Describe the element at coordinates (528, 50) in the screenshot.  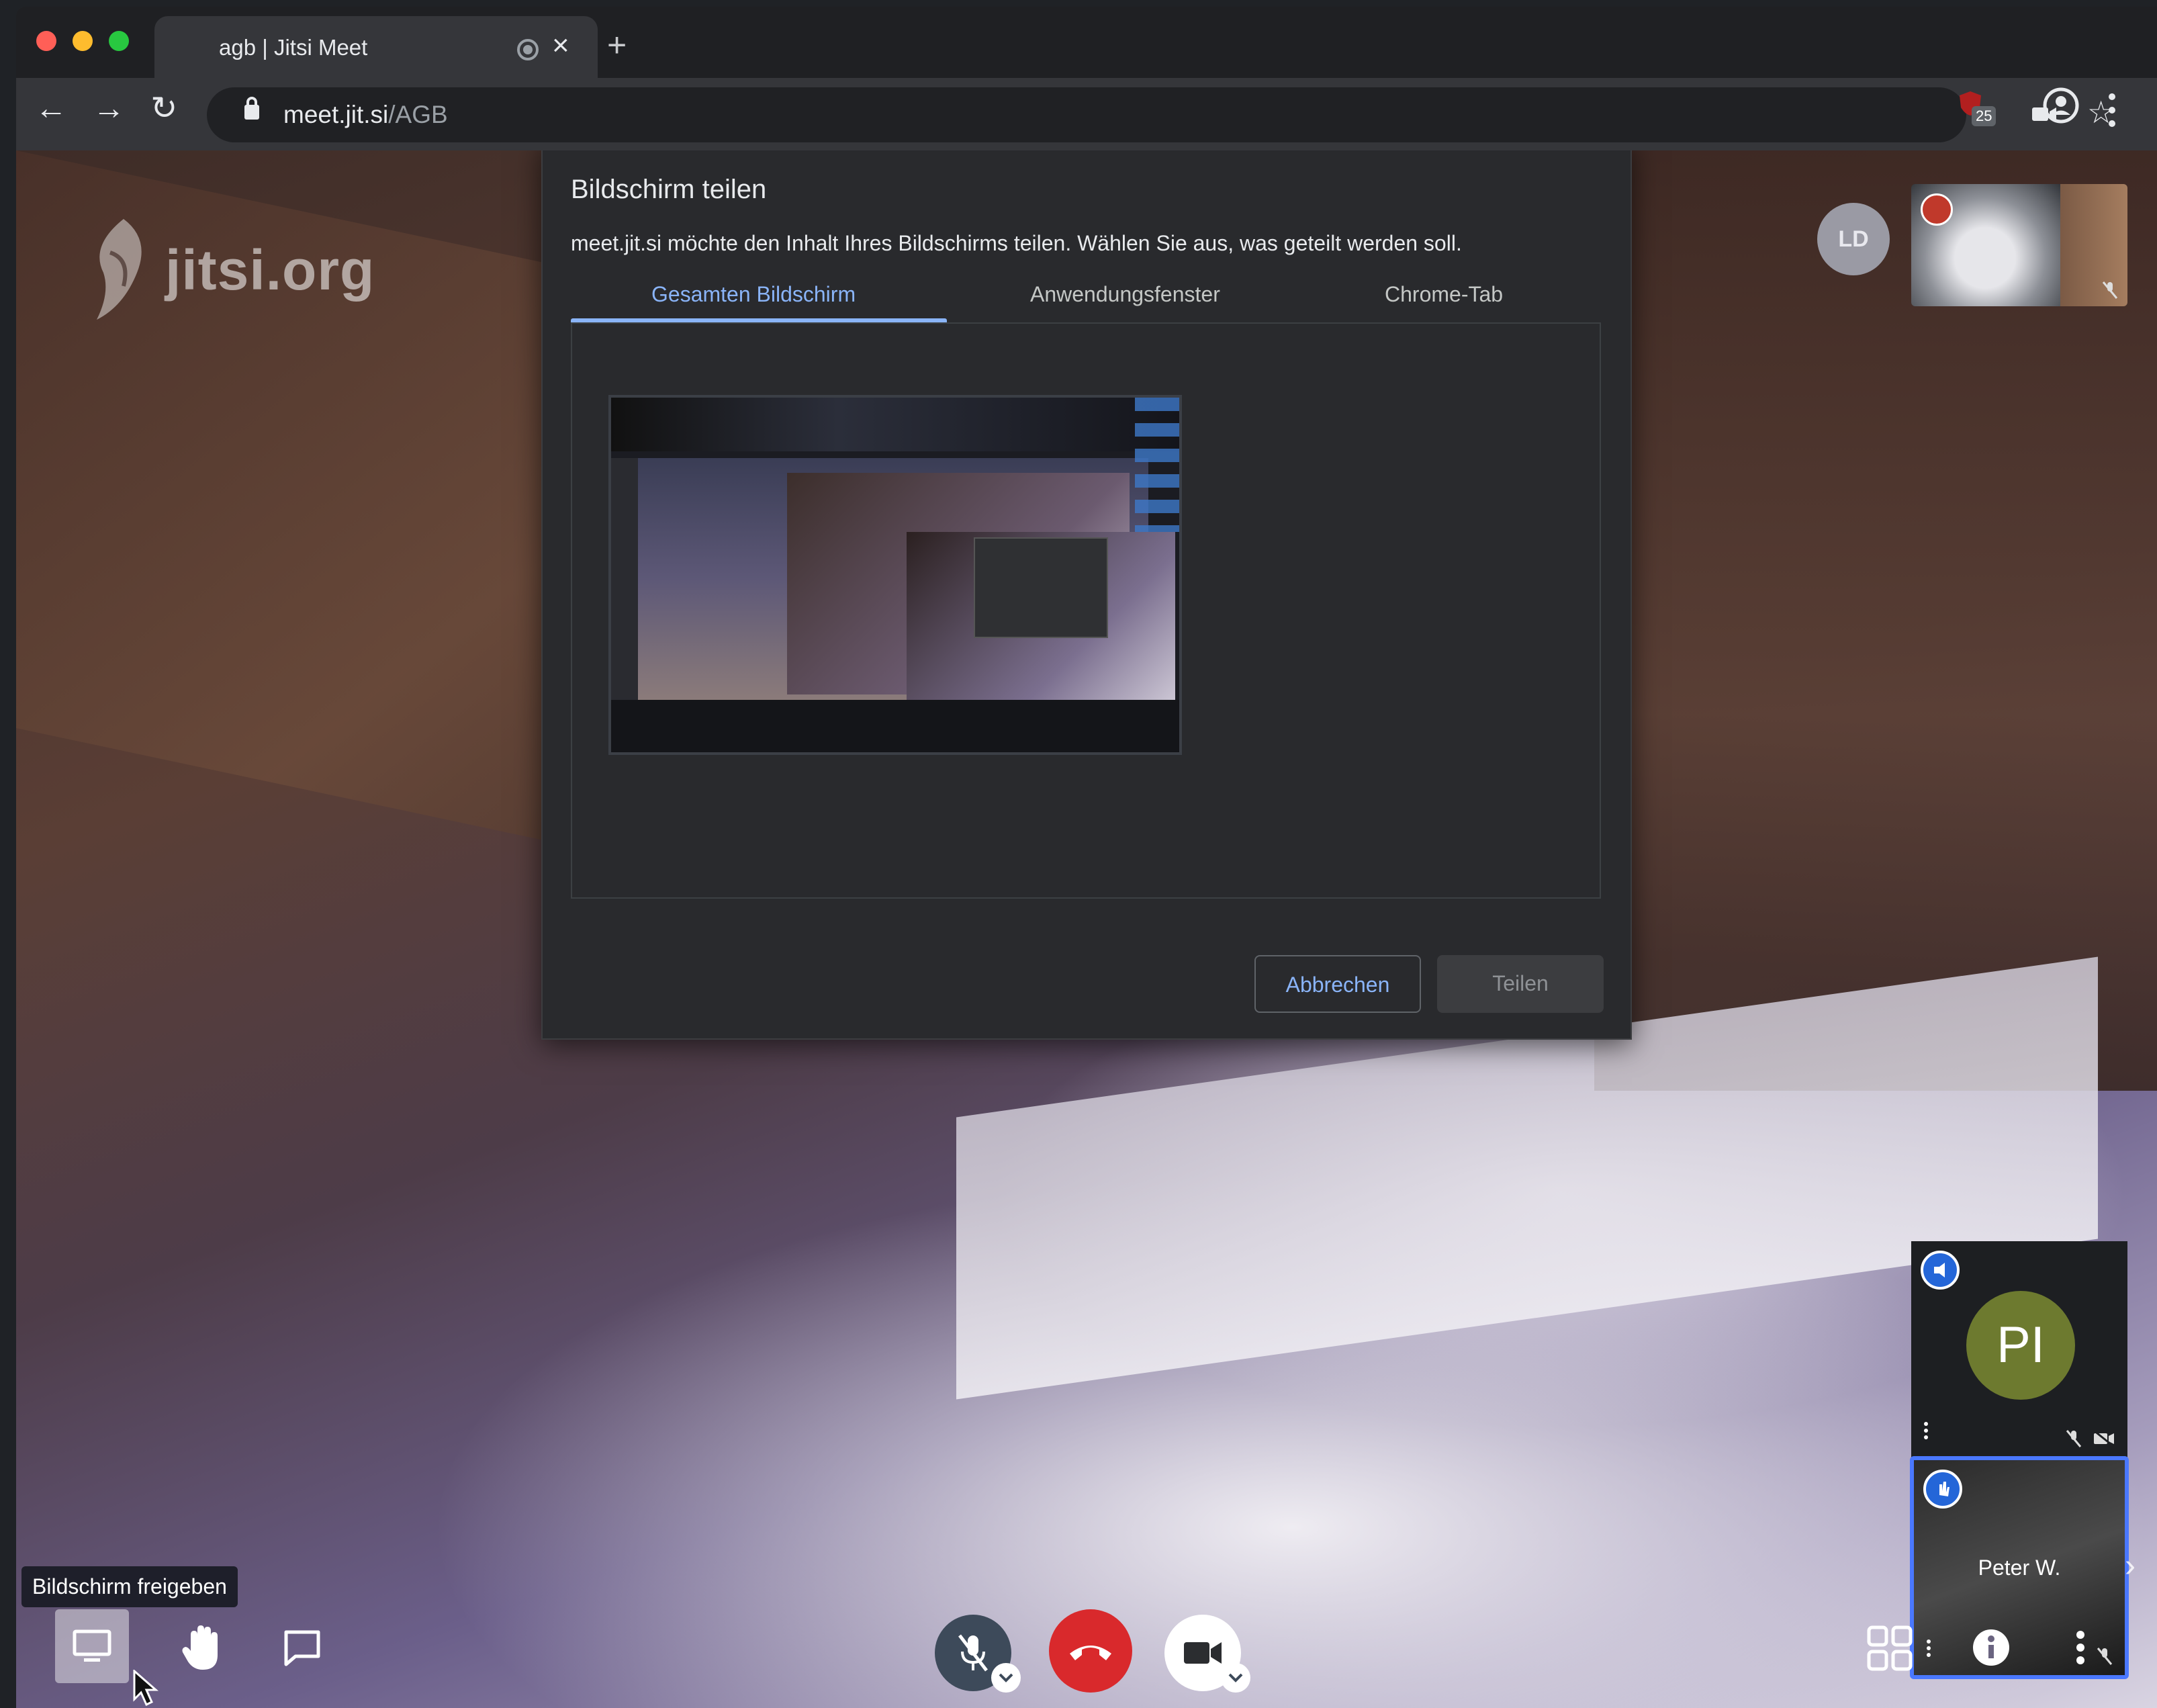
I see `recording-indicator-icon` at that location.